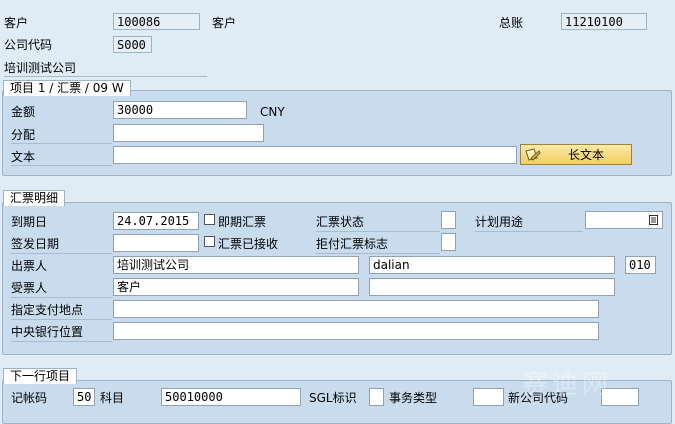 The height and width of the screenshot is (424, 675). Describe the element at coordinates (16, 23) in the screenshot. I see `customer-label: 客户` at that location.